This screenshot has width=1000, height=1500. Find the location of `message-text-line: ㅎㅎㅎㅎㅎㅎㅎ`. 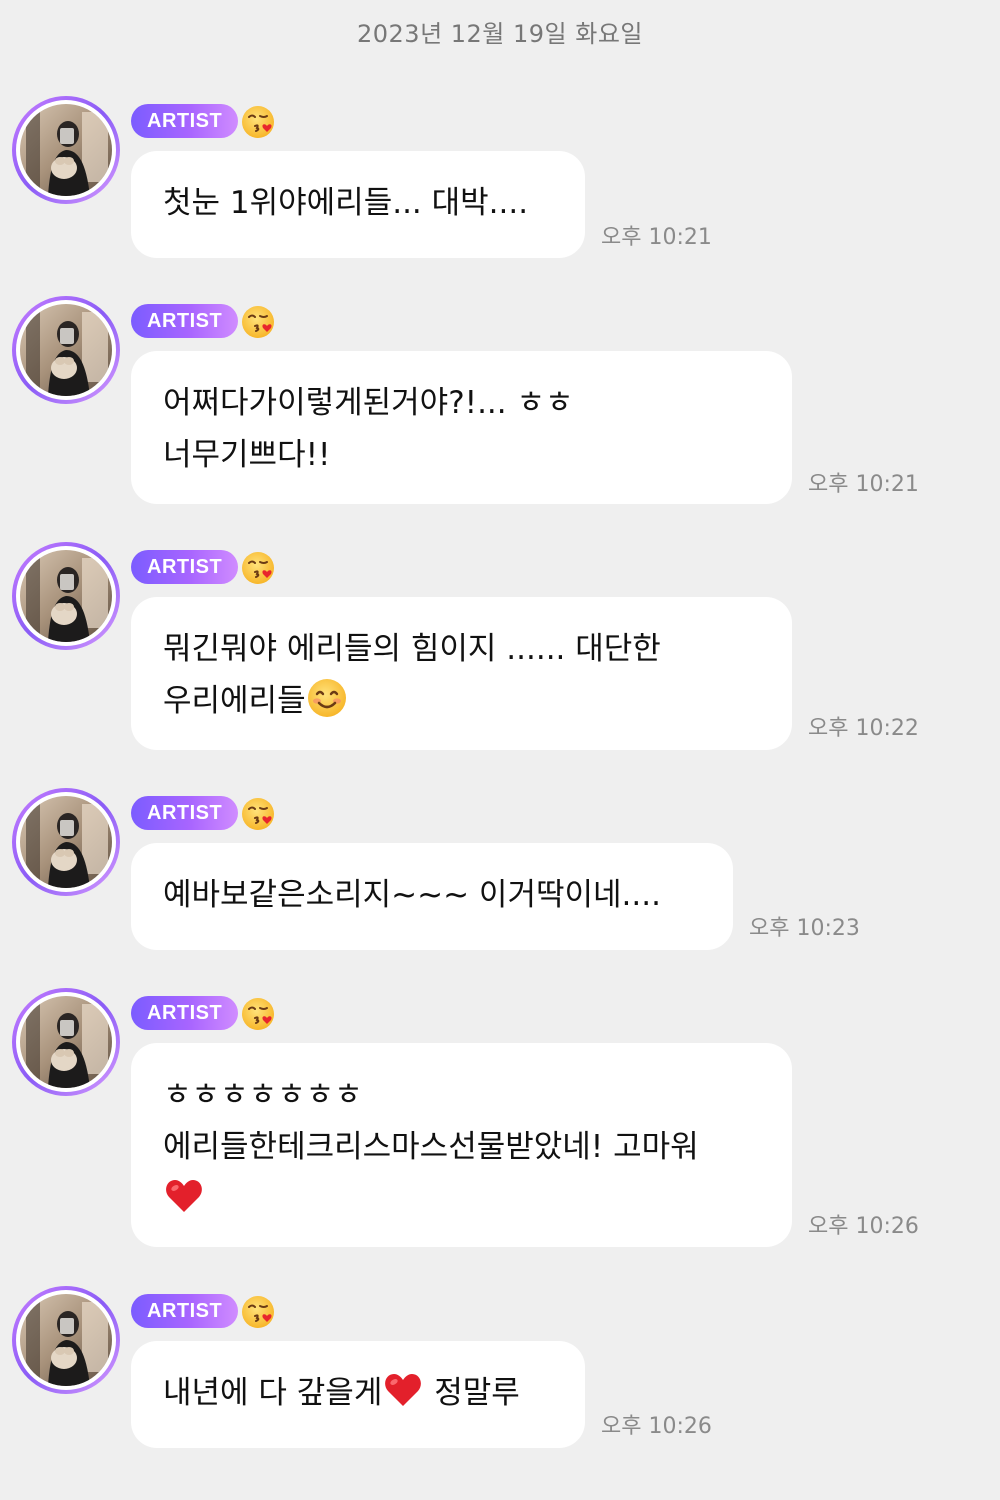

message-text-line: ㅎㅎㅎㅎㅎㅎㅎ is located at coordinates (263, 1095).